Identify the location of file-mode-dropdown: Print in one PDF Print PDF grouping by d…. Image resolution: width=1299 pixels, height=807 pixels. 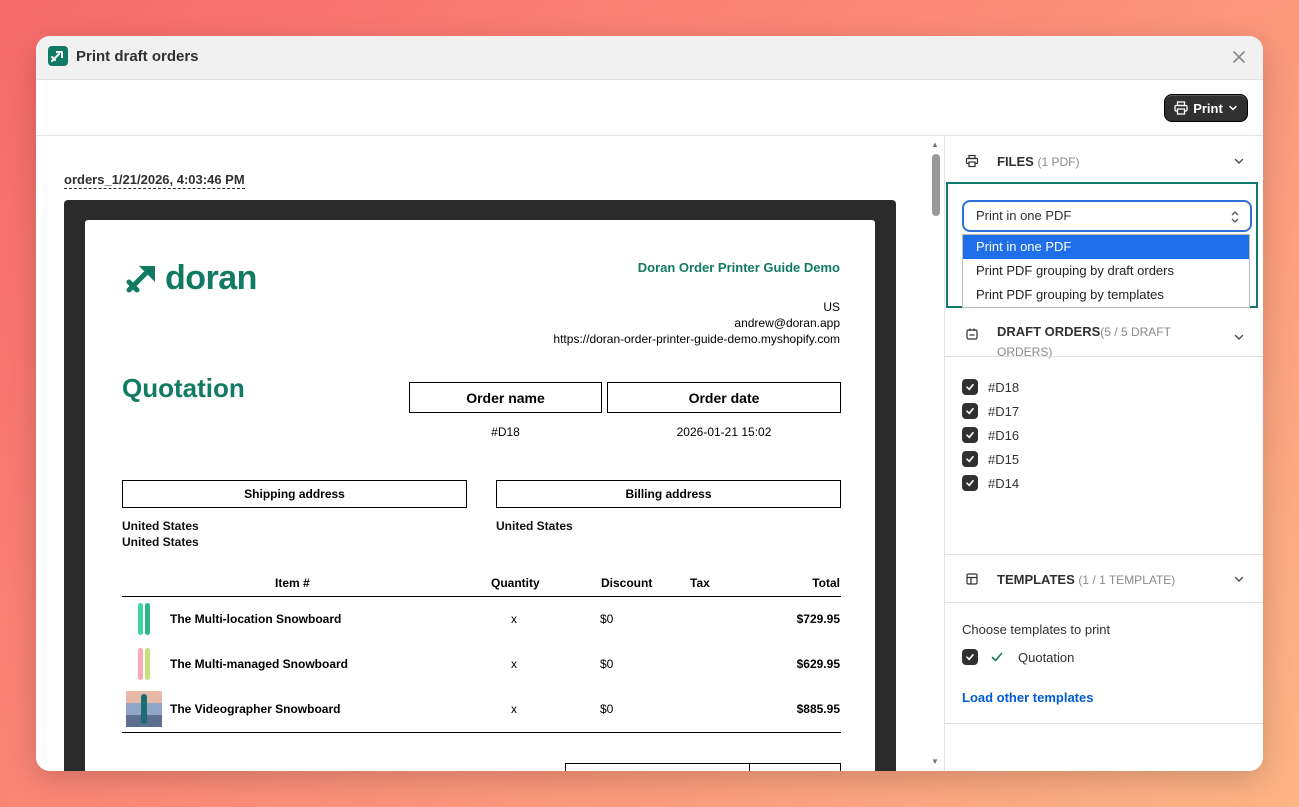
(1106, 271).